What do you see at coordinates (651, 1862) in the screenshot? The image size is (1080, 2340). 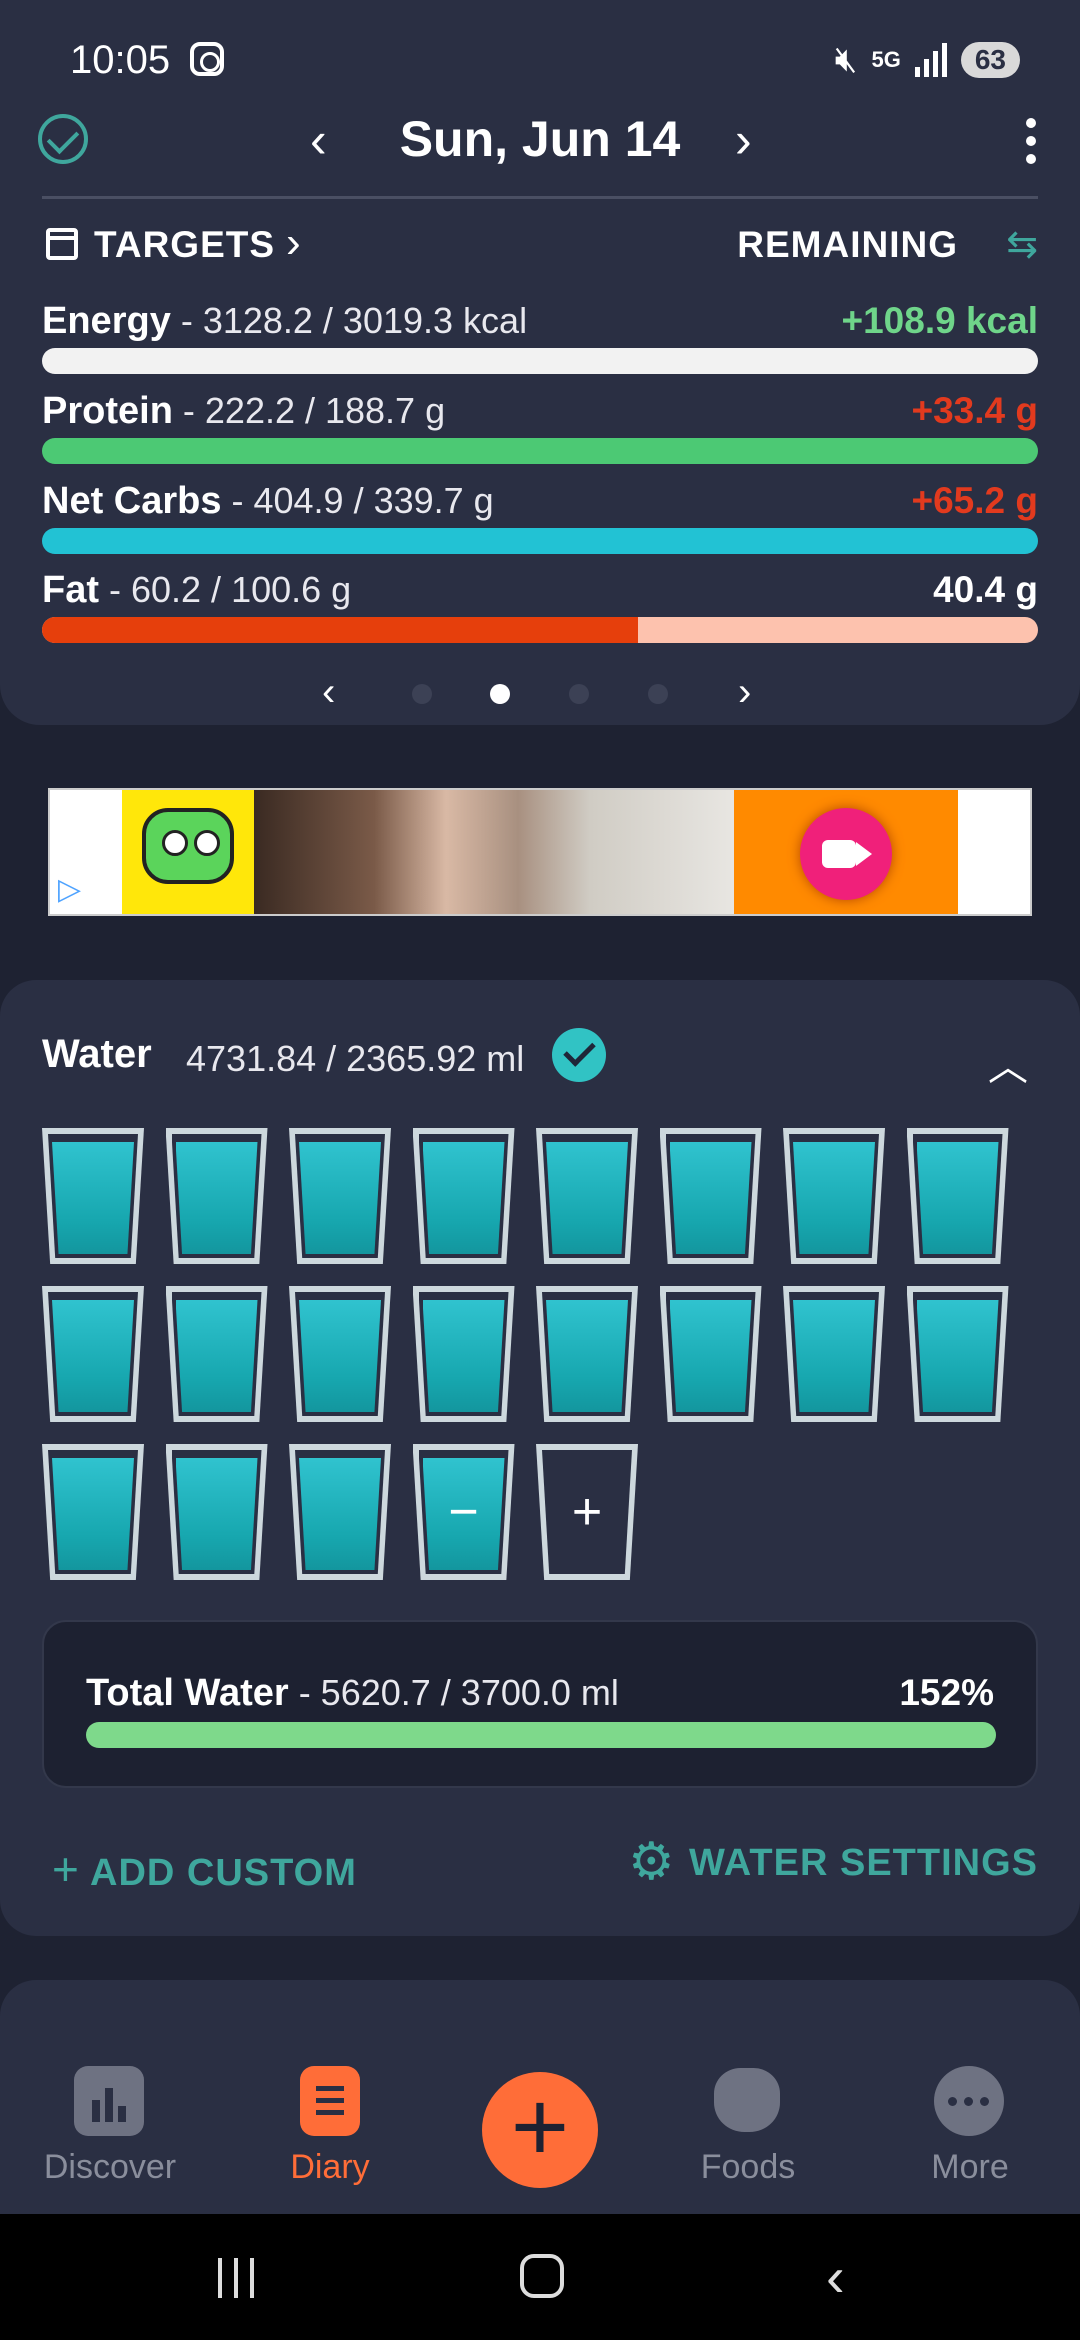 I see `gear-icon: ⚙` at bounding box center [651, 1862].